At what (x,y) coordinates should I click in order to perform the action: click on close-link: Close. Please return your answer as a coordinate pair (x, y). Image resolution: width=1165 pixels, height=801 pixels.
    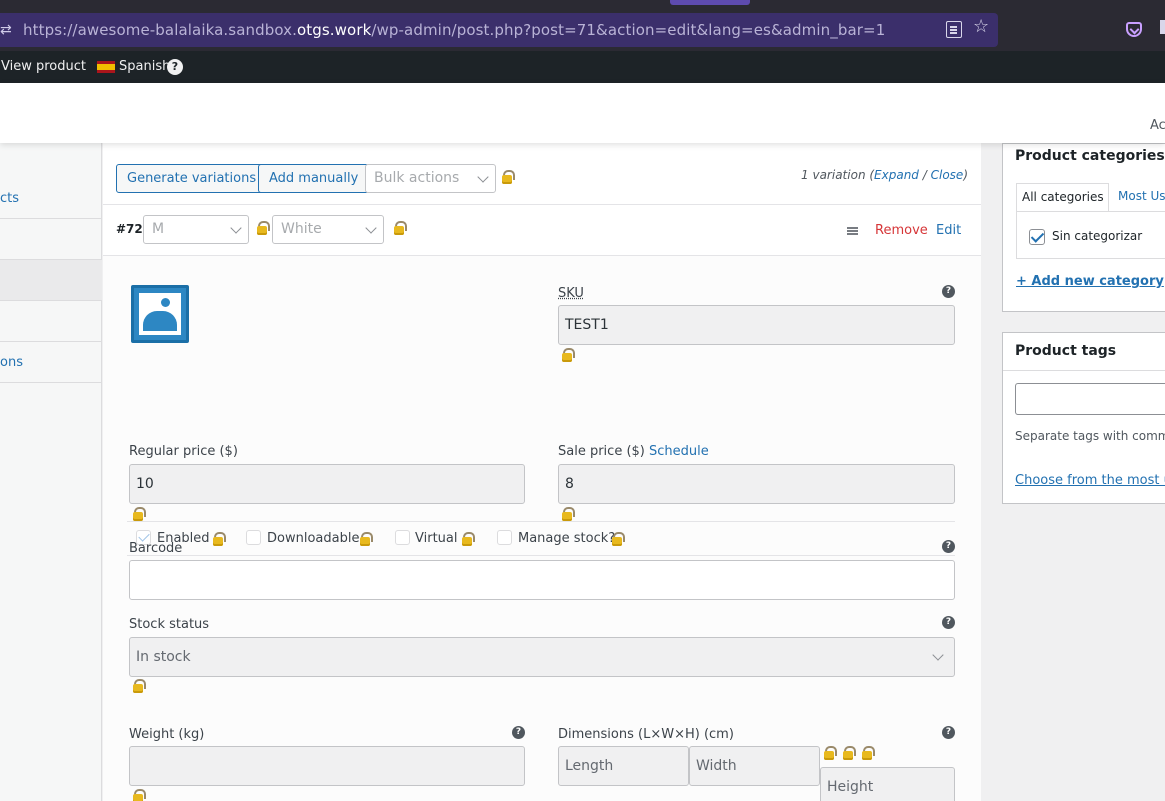
    Looking at the image, I should click on (947, 175).